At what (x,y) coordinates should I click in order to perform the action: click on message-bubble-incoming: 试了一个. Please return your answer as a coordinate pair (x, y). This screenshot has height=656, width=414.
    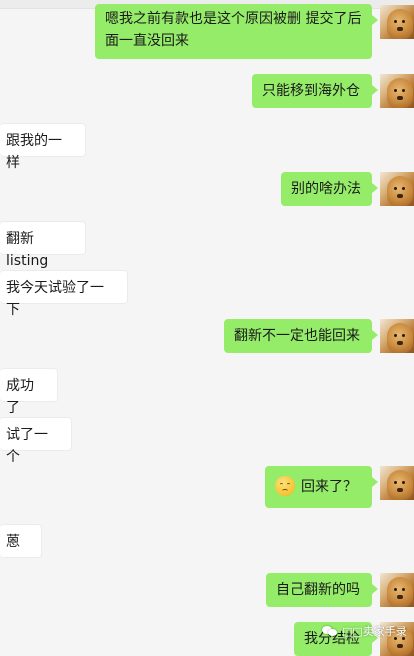
    Looking at the image, I should click on (36, 441).